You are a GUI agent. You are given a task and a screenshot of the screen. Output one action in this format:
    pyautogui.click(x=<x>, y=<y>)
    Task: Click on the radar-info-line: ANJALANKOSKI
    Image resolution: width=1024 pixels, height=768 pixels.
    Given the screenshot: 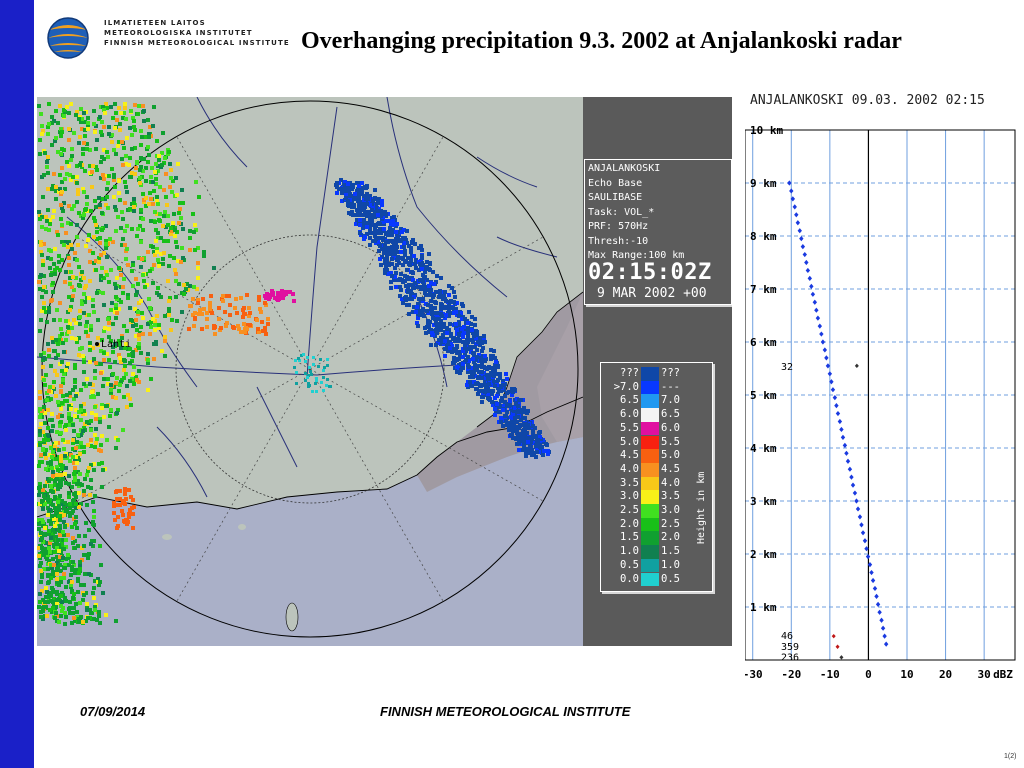 What is the action you would take?
    pyautogui.click(x=624, y=168)
    